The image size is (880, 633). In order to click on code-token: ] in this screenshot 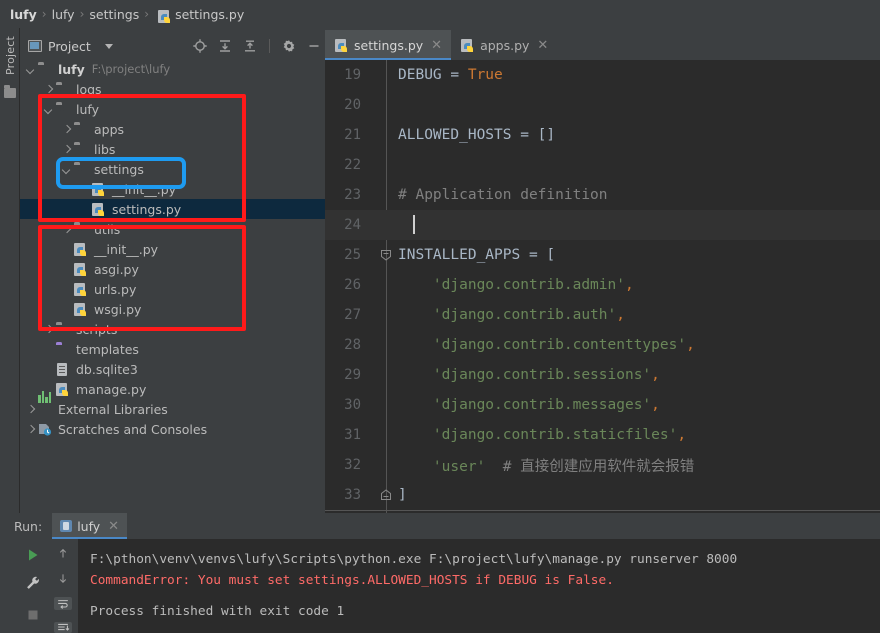, I will do `click(402, 495)`.